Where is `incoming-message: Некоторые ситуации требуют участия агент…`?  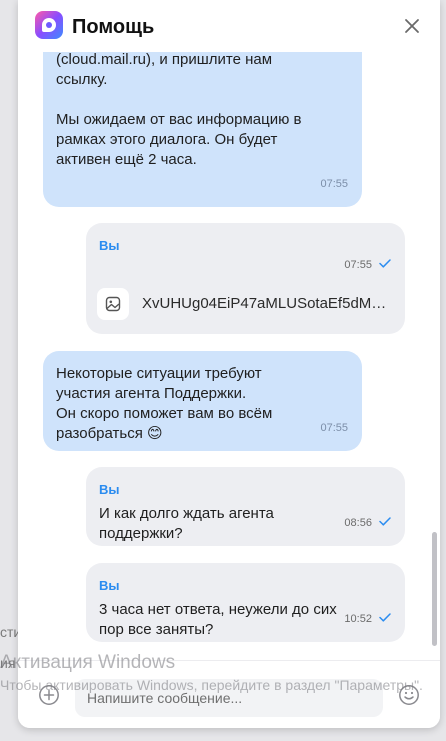 incoming-message: Некоторые ситуации требуют участия агент… is located at coordinates (202, 401).